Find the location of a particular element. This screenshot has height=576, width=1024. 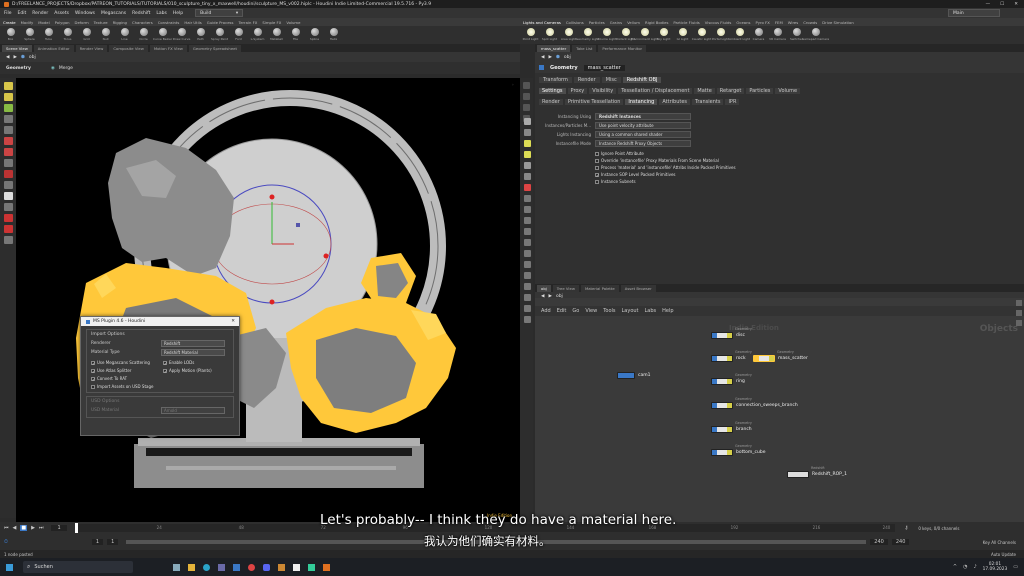

path-obj: obj is located at coordinates (32, 57).